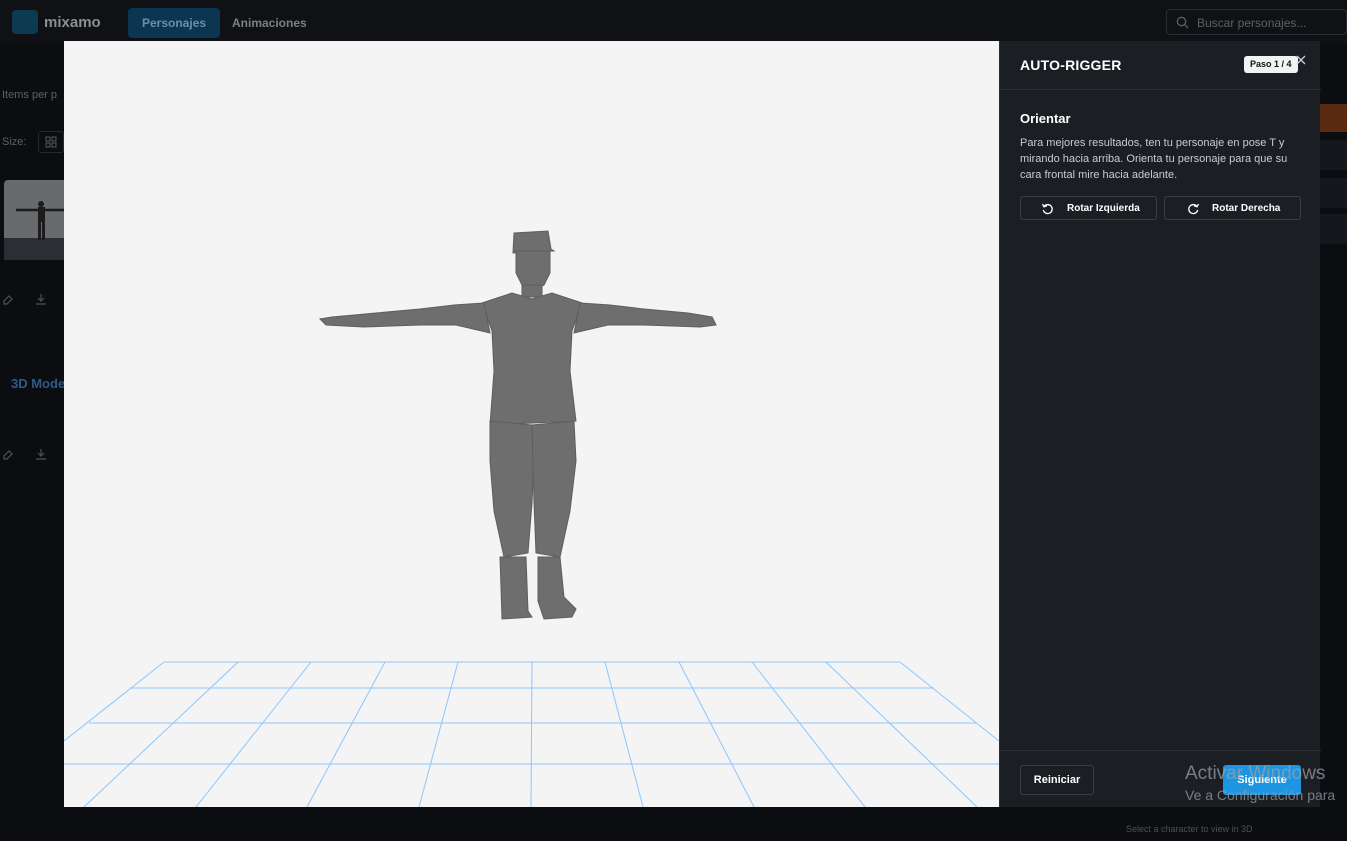  Describe the element at coordinates (34, 220) in the screenshot. I see `character-card-thumbnail` at that location.